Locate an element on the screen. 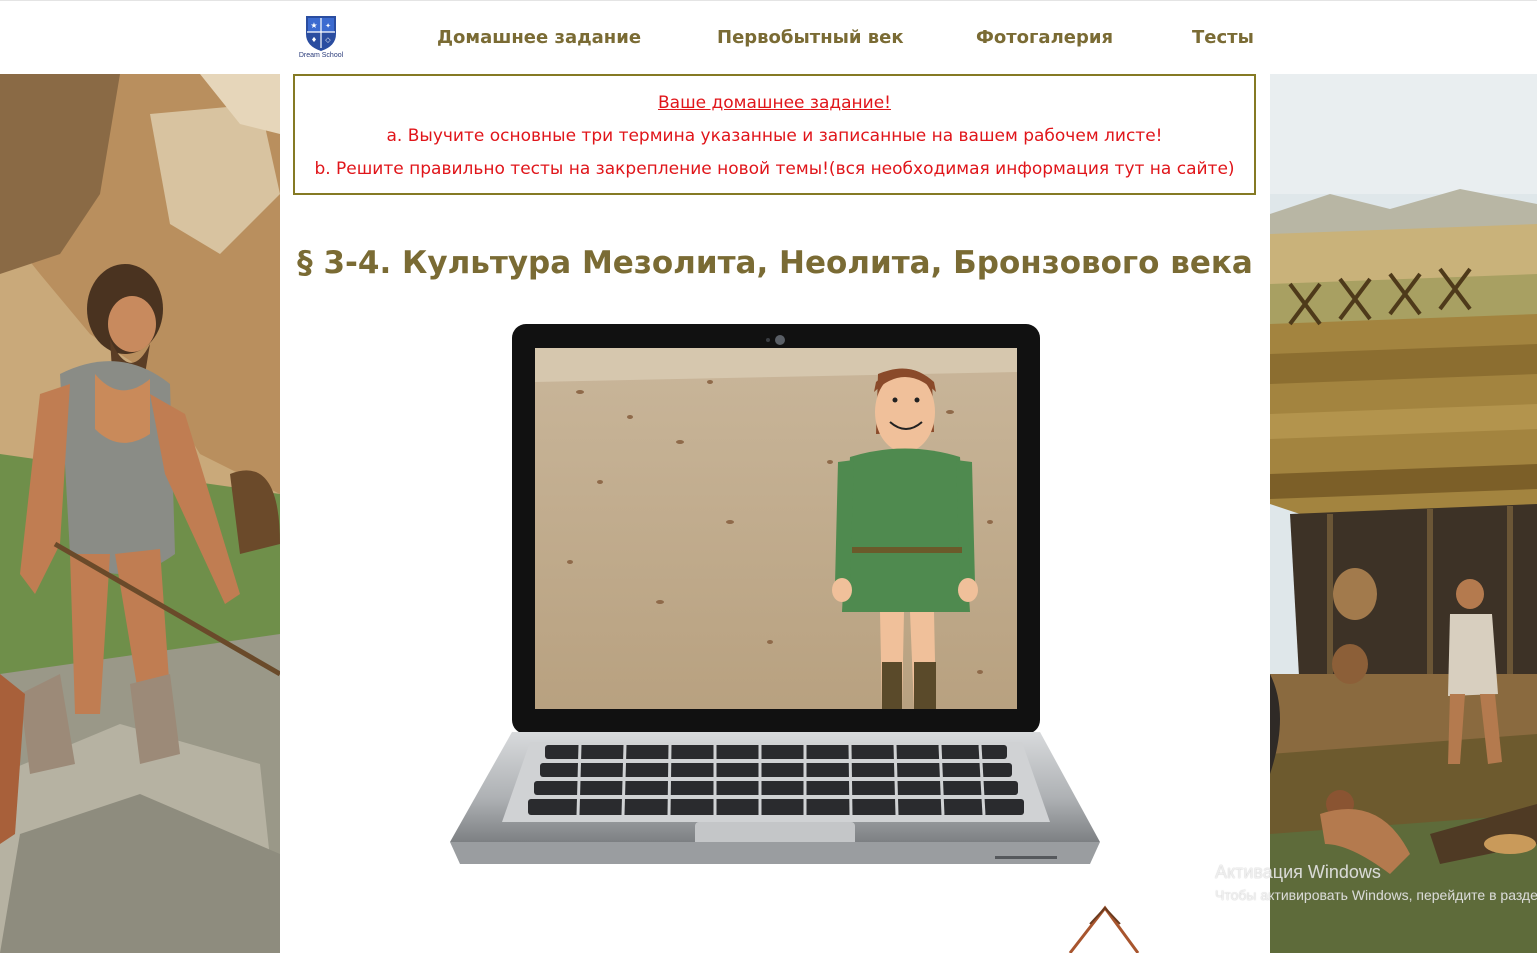 This screenshot has height=957, width=1537. shield-icon: ★ ✦ ♦ ◇ is located at coordinates (321, 33).